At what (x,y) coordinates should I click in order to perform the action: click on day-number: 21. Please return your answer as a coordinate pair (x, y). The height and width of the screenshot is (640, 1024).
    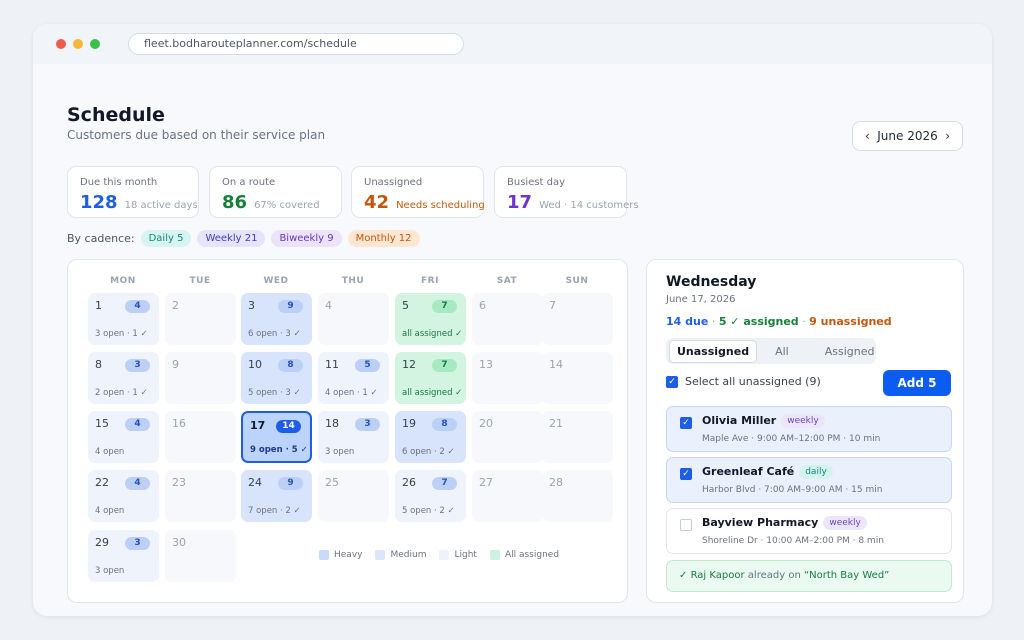
    Looking at the image, I should click on (556, 423).